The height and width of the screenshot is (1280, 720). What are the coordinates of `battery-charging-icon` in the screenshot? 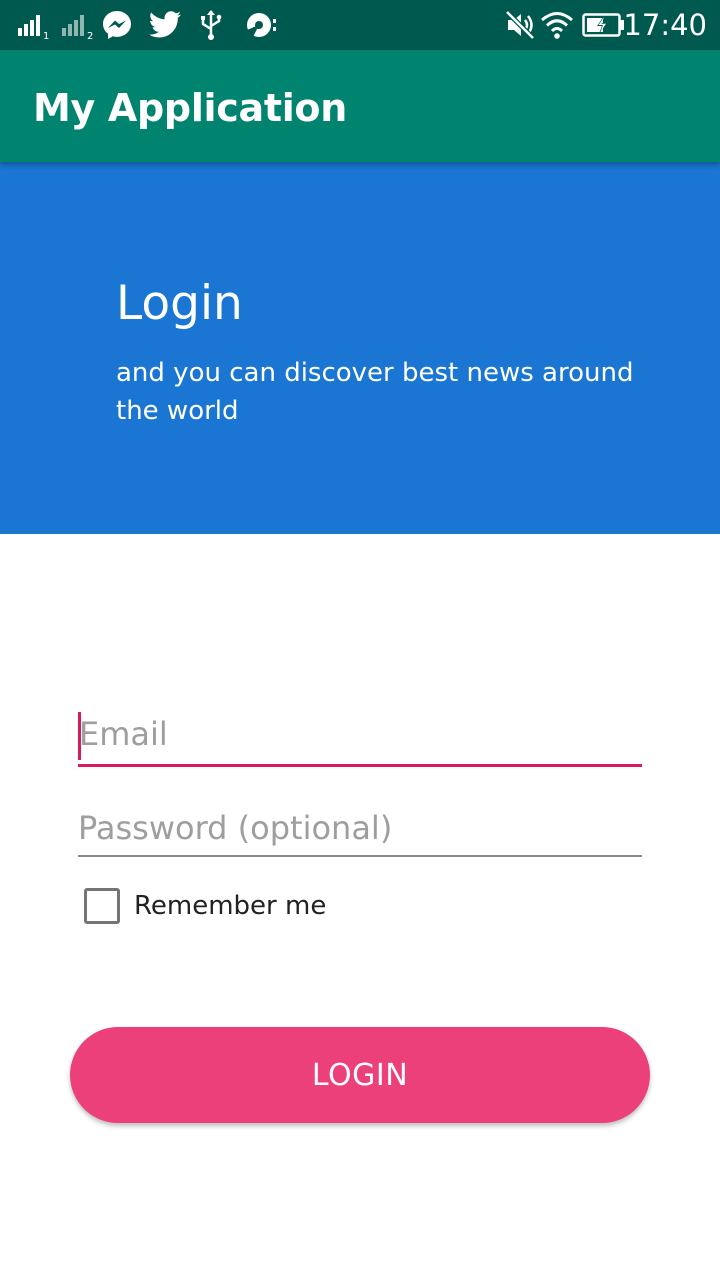 It's located at (604, 25).